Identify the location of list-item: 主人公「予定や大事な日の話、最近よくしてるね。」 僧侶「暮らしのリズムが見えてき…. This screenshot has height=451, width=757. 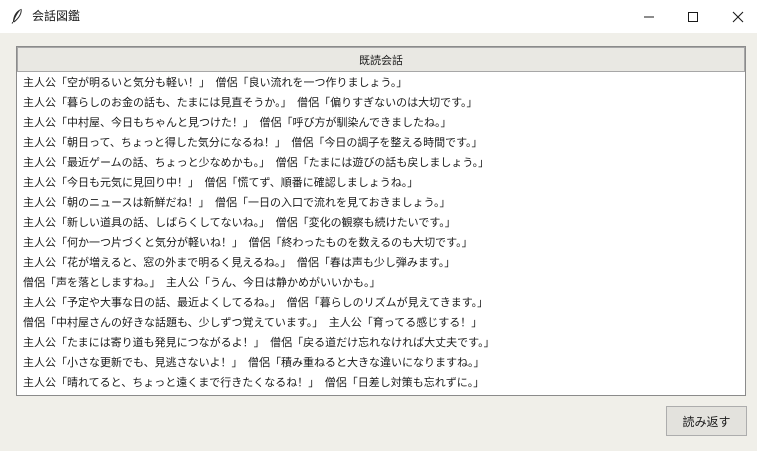
(381, 303).